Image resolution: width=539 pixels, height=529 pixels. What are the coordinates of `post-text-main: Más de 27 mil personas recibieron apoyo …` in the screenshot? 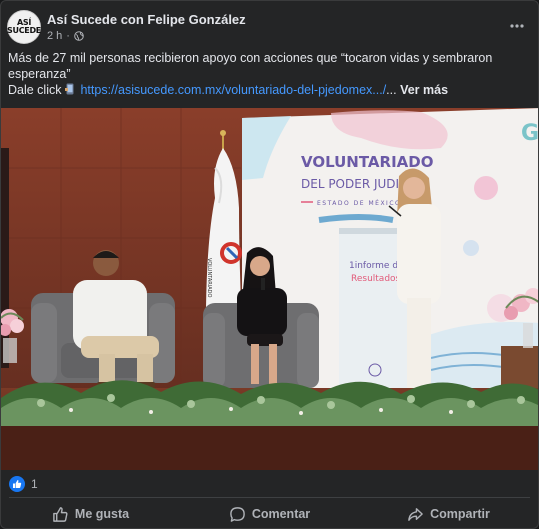 It's located at (250, 66).